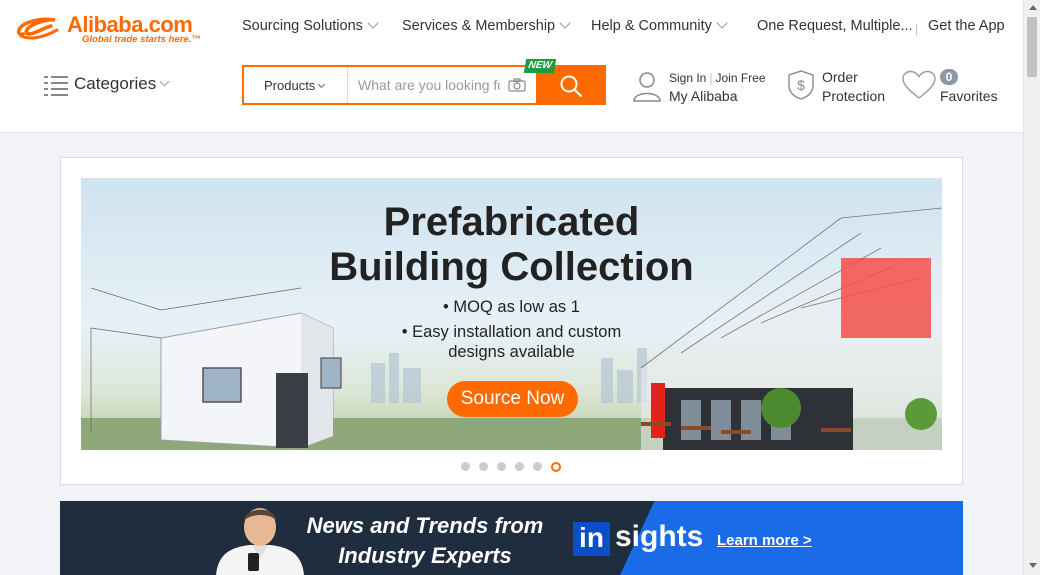 Image resolution: width=1040 pixels, height=575 pixels. What do you see at coordinates (425, 525) in the screenshot?
I see `insights-headline-line1: News and Trends from` at bounding box center [425, 525].